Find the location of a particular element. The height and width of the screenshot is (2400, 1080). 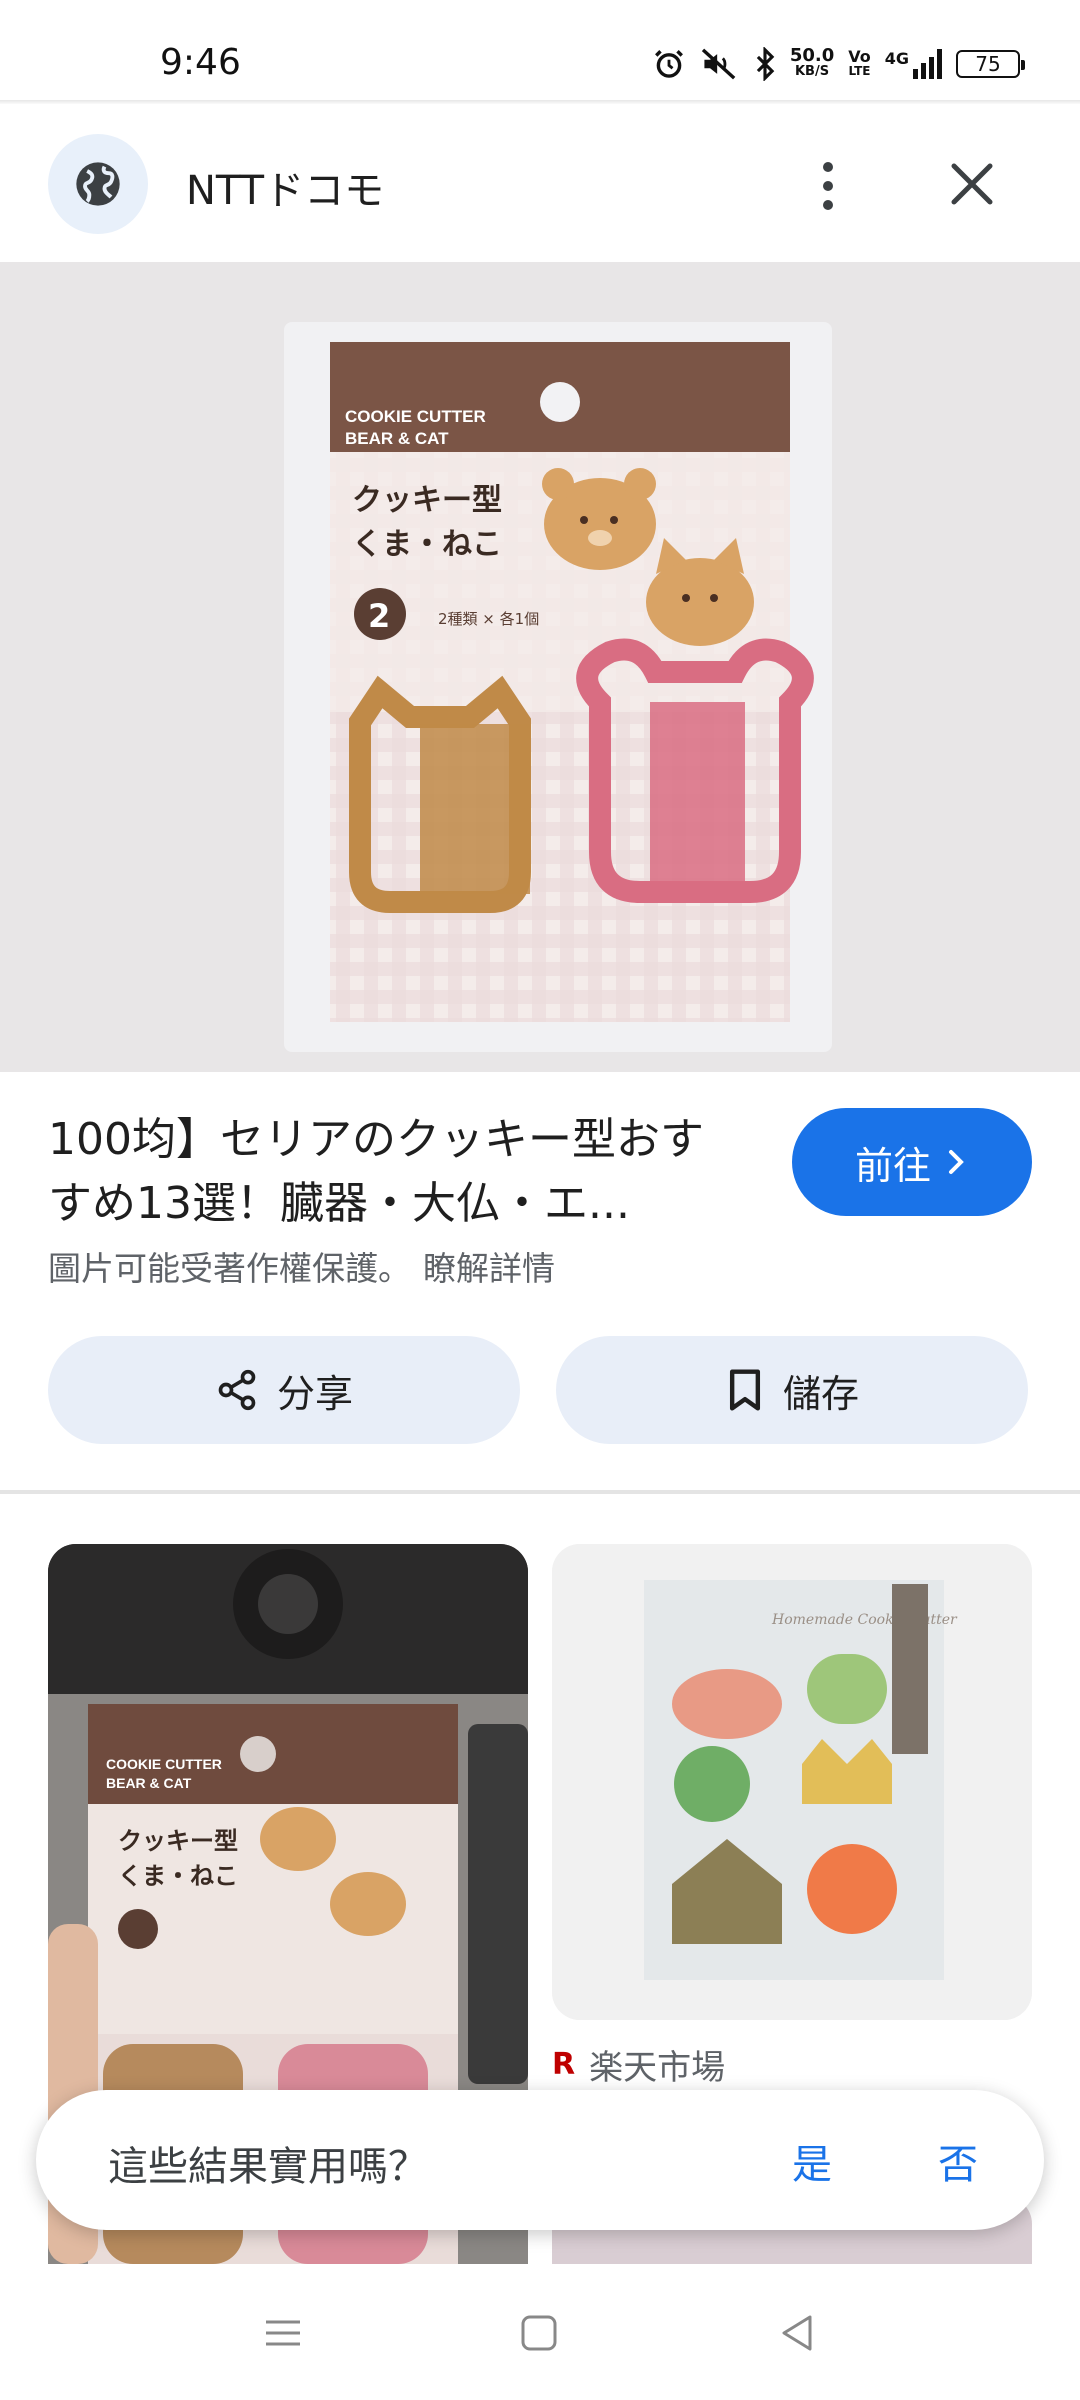

cell-signal: 4G is located at coordinates (913, 64).